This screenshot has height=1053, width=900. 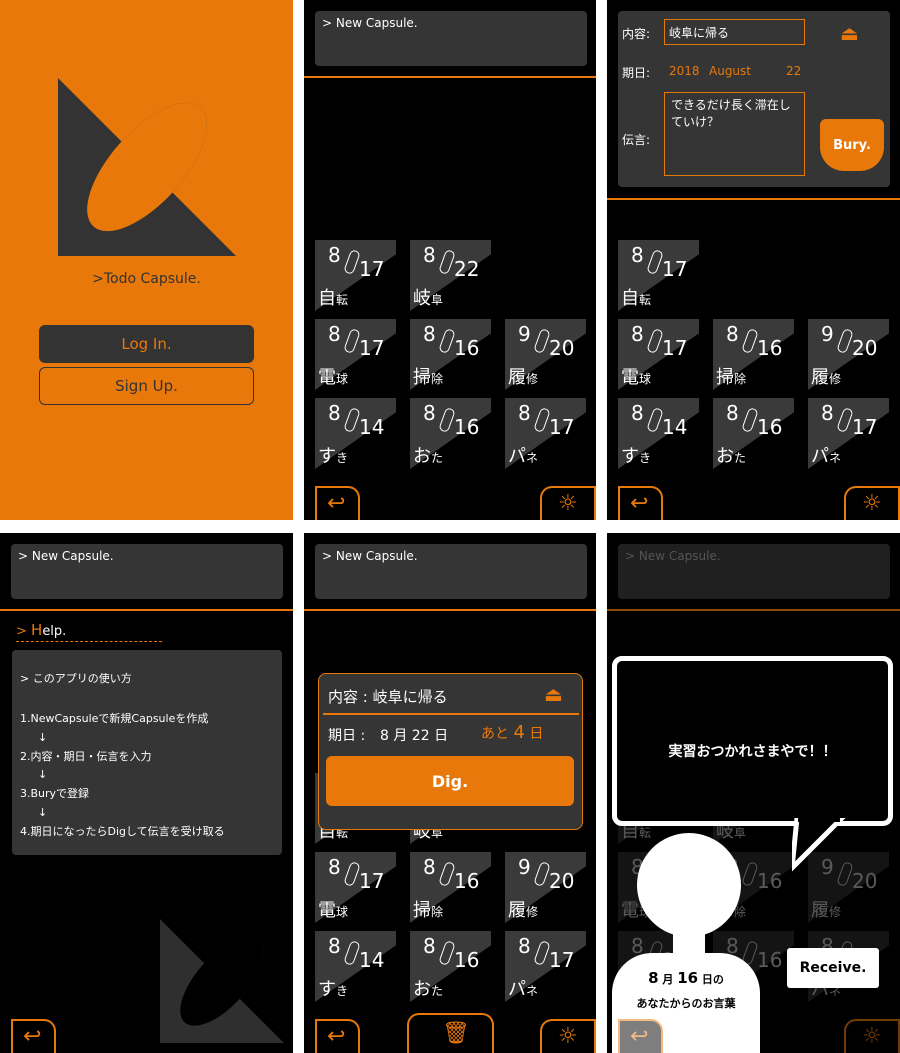 What do you see at coordinates (524, 867) in the screenshot?
I see `tile-month: 9` at bounding box center [524, 867].